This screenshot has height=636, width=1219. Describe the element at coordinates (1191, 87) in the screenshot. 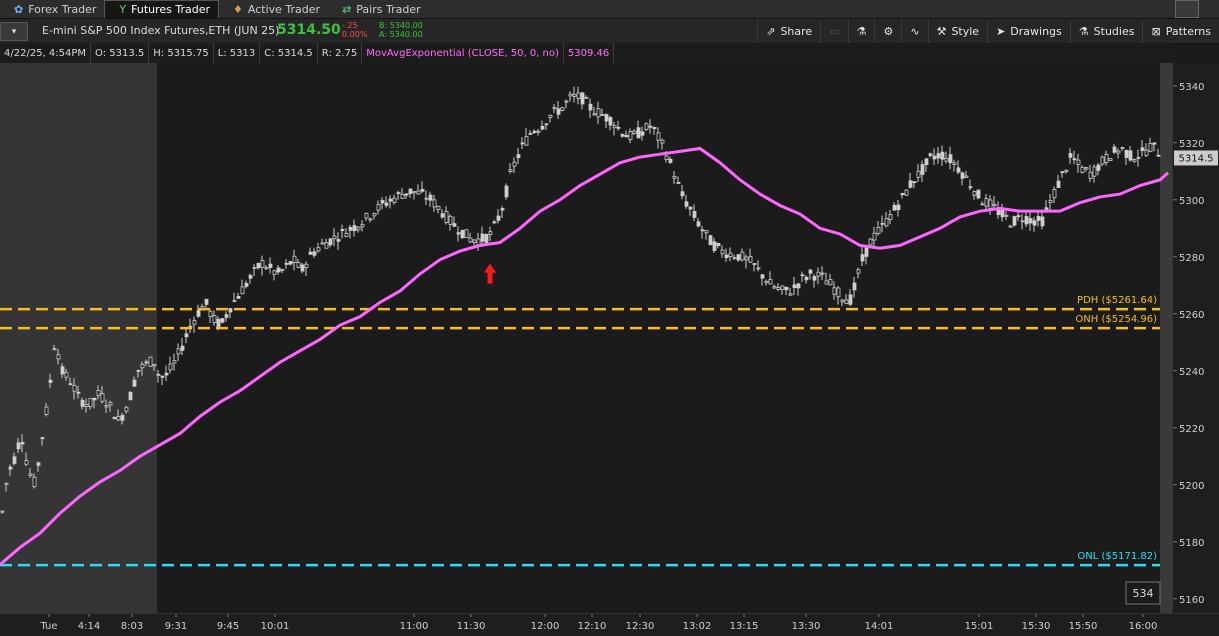

I see `y-tick-label: 5340` at that location.